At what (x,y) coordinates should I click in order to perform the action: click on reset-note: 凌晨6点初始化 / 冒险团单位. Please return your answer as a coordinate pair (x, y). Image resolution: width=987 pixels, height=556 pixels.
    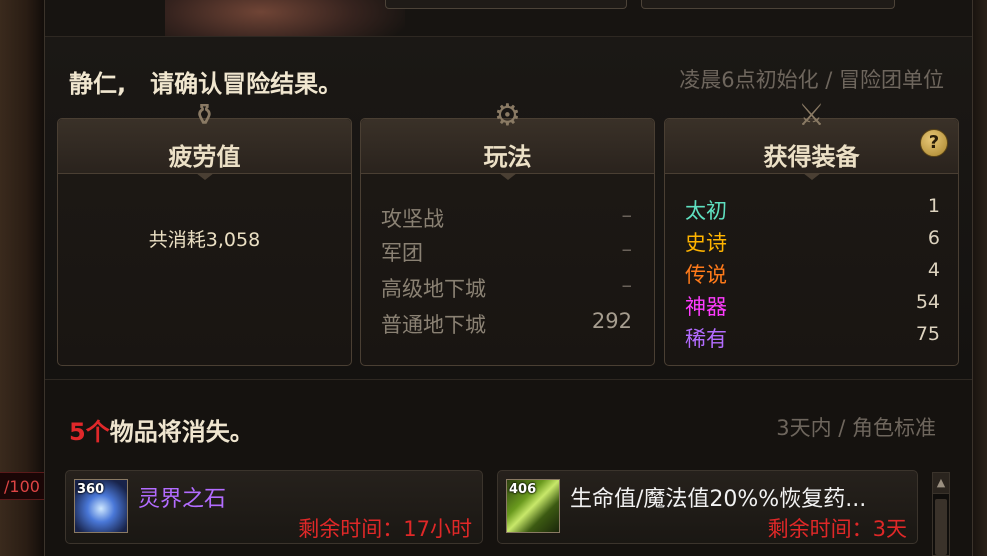
    Looking at the image, I should click on (811, 80).